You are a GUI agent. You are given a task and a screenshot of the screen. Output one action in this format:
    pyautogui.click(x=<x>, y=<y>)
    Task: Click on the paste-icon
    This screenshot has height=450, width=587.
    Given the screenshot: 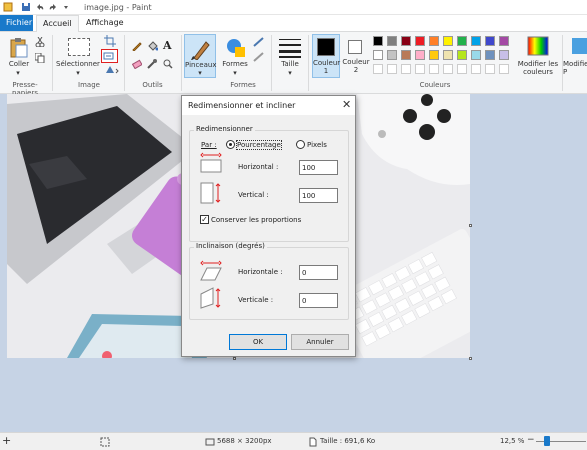 What is the action you would take?
    pyautogui.click(x=19, y=48)
    